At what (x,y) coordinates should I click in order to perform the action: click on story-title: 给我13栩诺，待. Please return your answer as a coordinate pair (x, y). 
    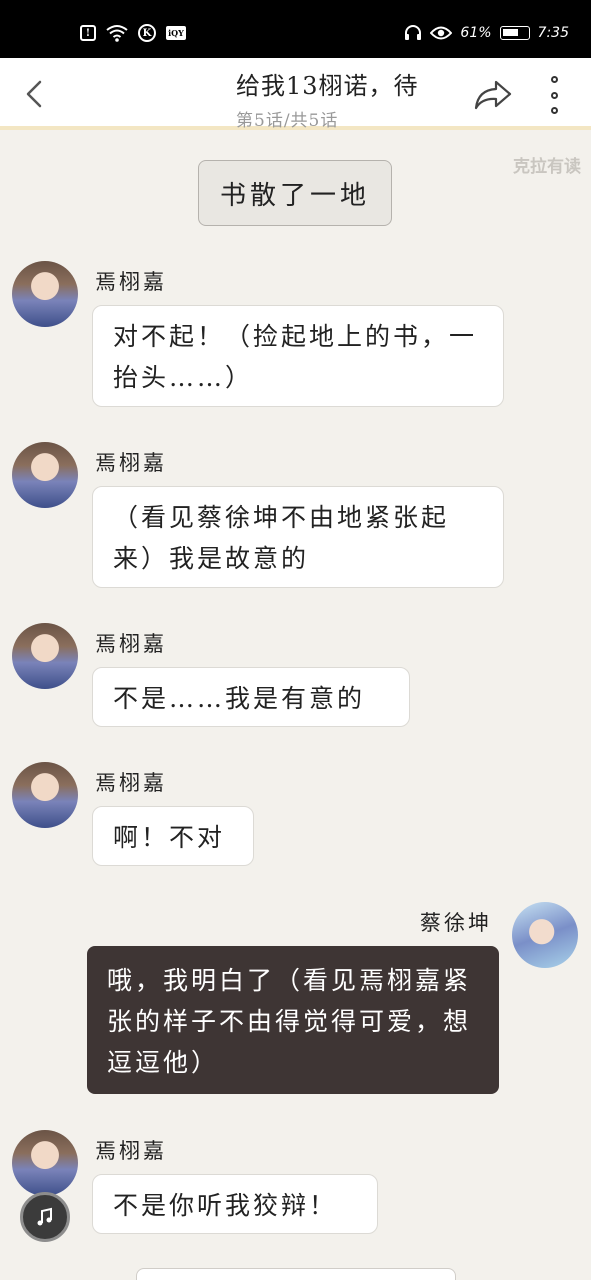
    Looking at the image, I should click on (327, 86).